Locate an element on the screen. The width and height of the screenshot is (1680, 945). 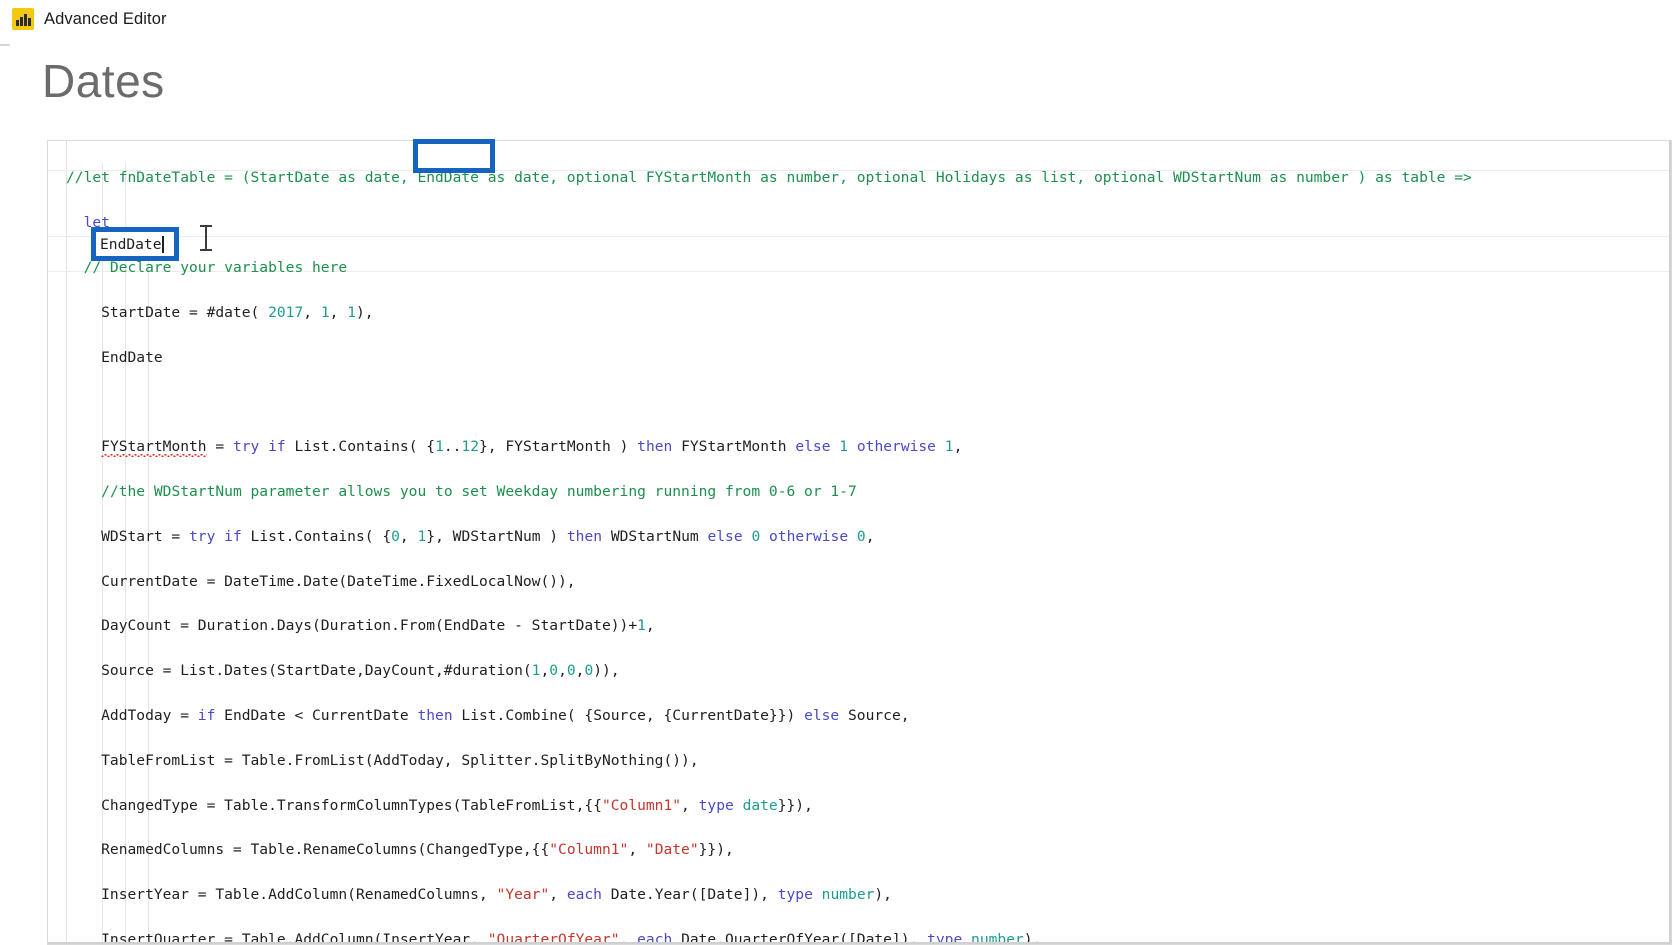
code-line: StartDate = #date( 2017, 1, 1), is located at coordinates (220, 312).